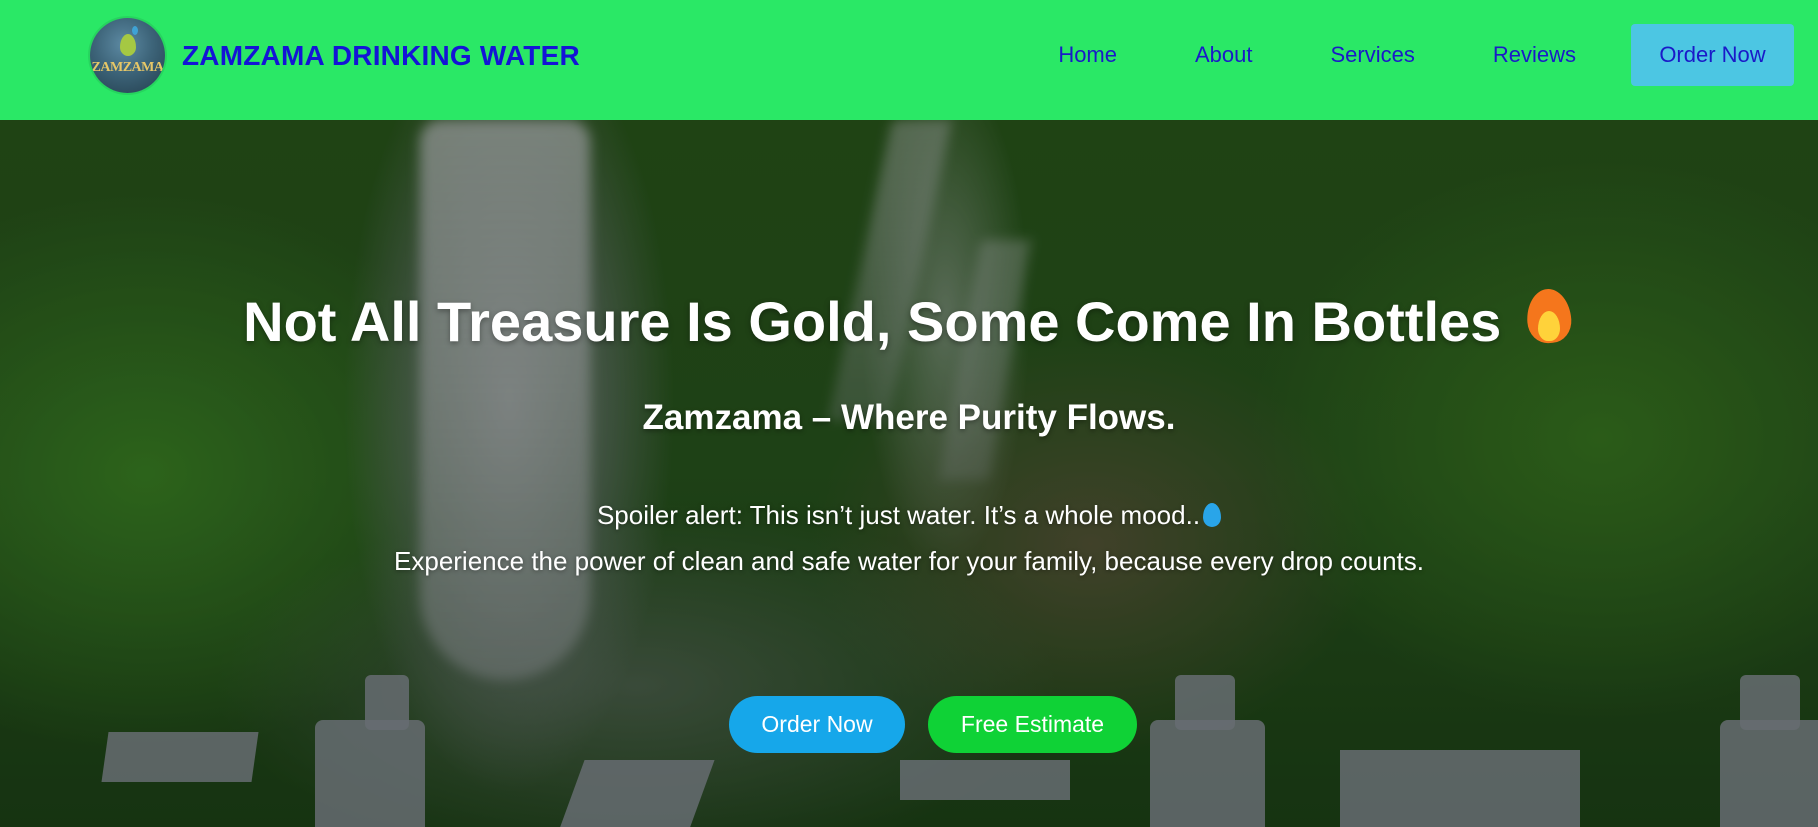 The height and width of the screenshot is (827, 1818). I want to click on hero-order-now-button: Order Now, so click(817, 724).